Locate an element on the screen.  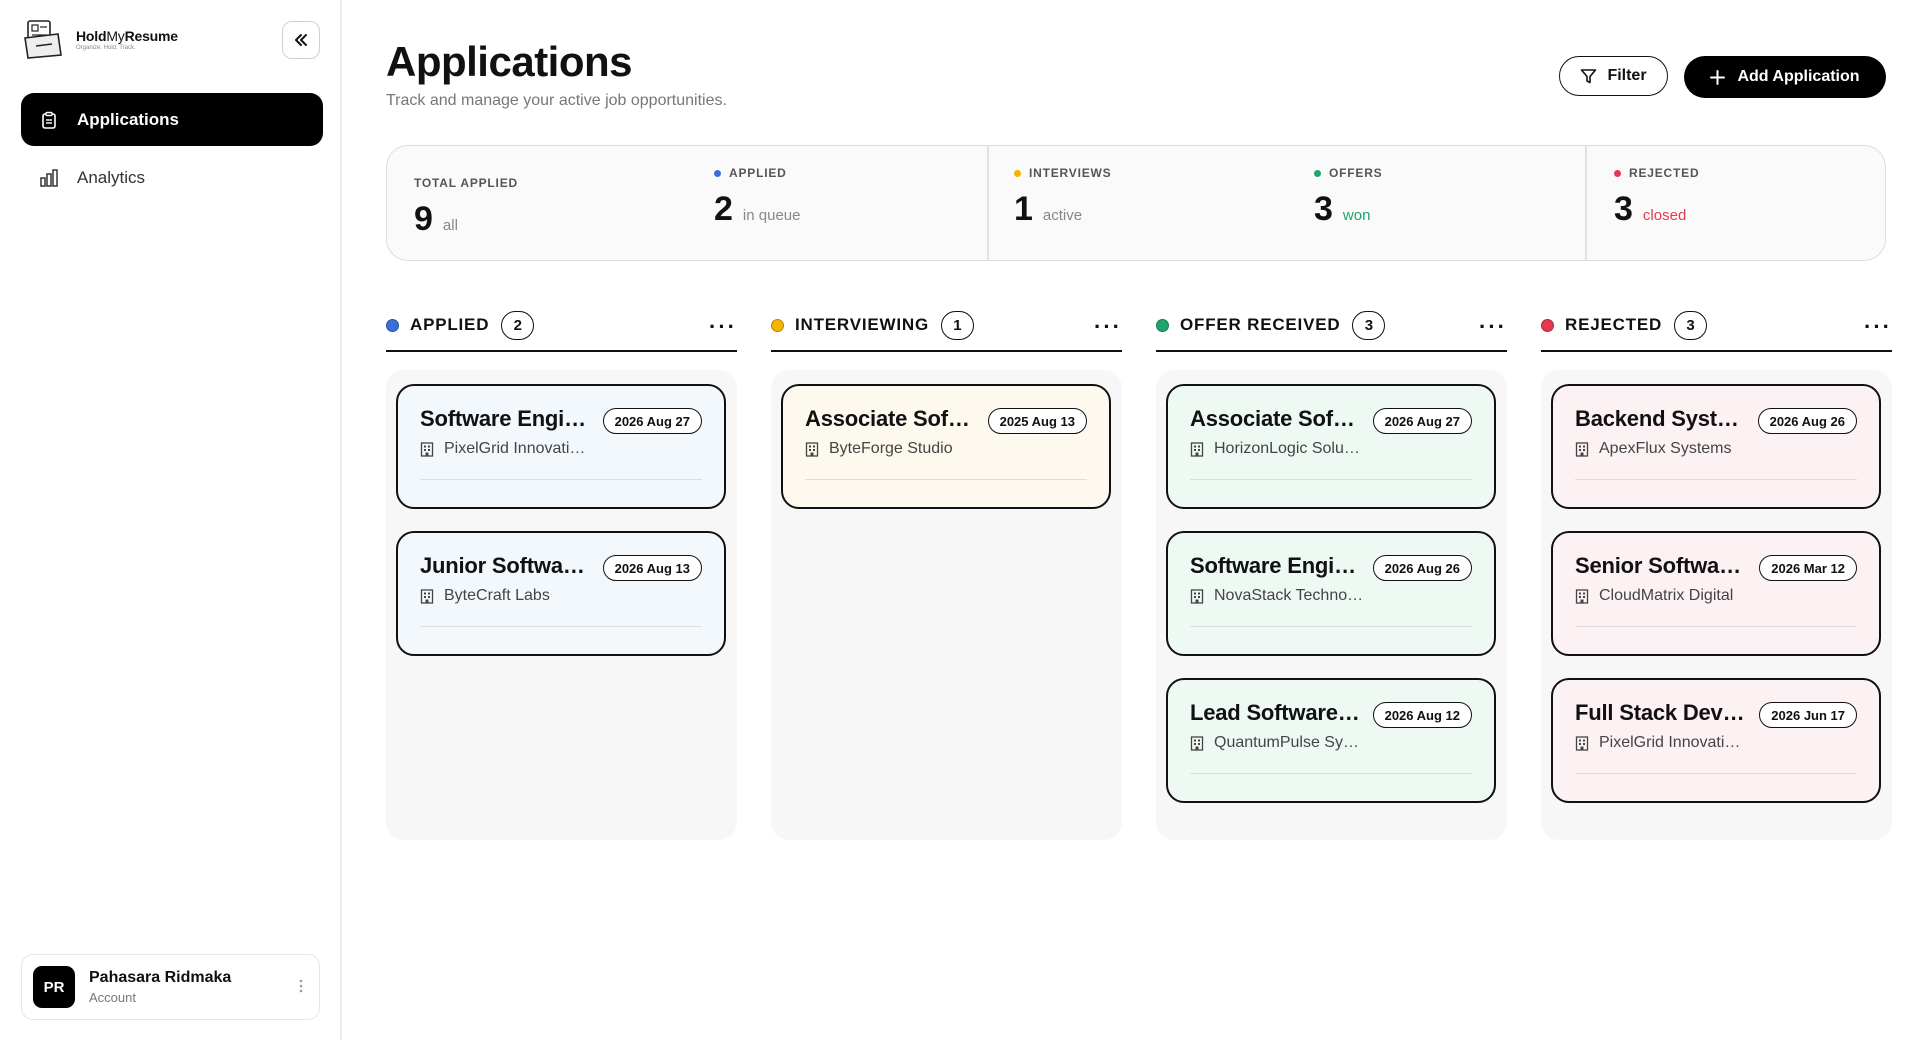
stat-unit: closed is located at coordinates (1664, 215).